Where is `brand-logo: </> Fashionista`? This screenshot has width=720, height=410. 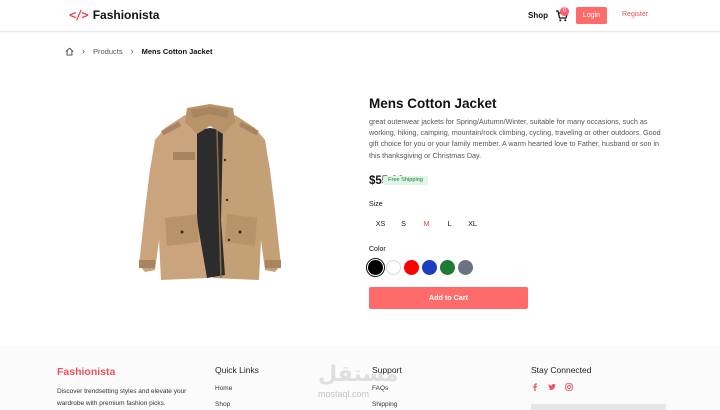 brand-logo: </> Fashionista is located at coordinates (114, 15).